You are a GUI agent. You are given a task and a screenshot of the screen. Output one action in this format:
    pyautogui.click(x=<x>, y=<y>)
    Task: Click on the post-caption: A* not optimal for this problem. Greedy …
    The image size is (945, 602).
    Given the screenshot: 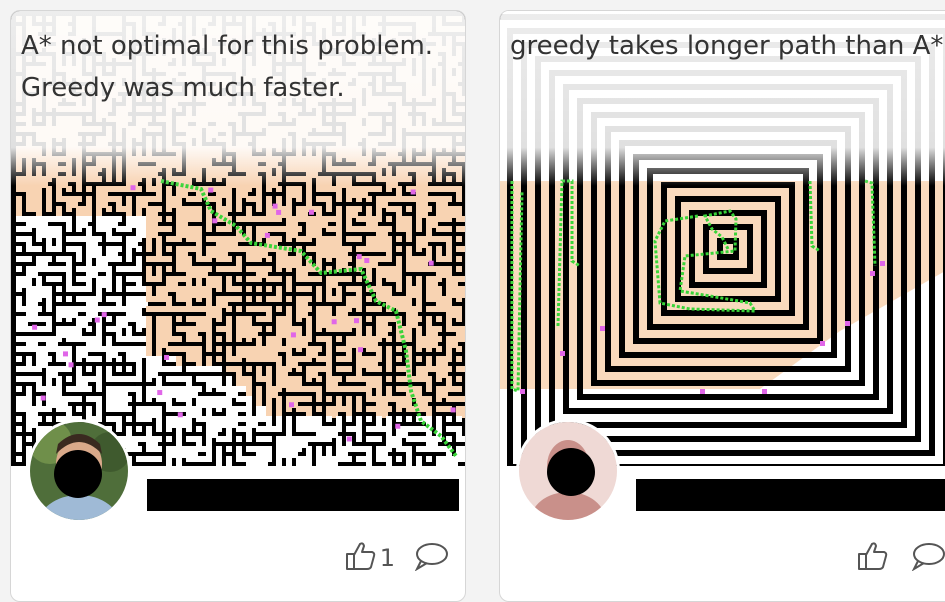 What is the action you would take?
    pyautogui.click(x=227, y=67)
    